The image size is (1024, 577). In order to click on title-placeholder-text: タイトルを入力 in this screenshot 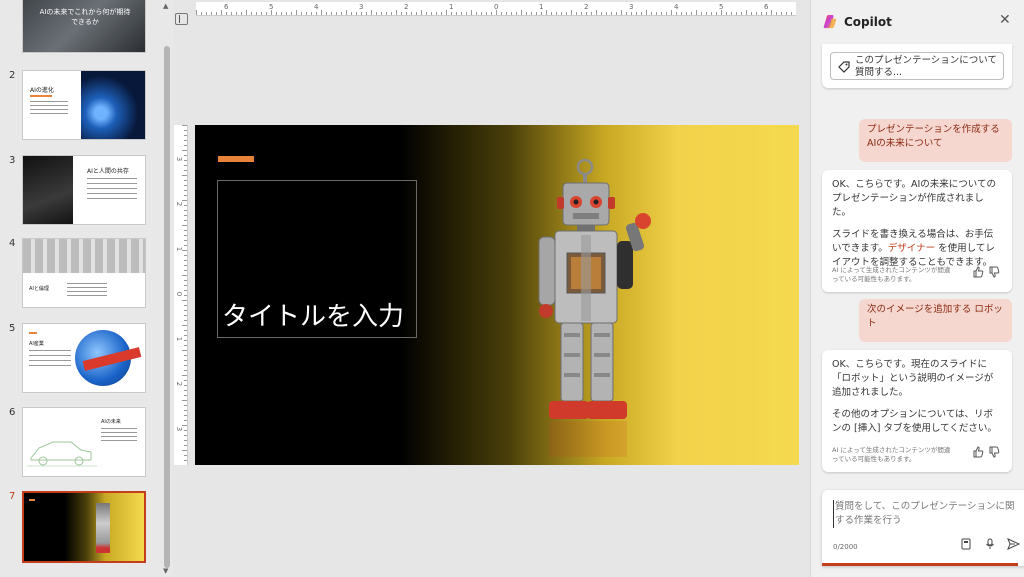, I will do `click(313, 317)`.